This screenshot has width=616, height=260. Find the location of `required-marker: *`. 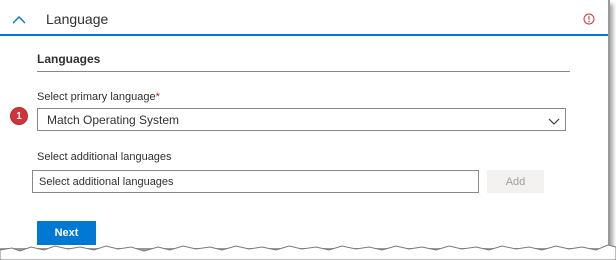

required-marker: * is located at coordinates (157, 97).